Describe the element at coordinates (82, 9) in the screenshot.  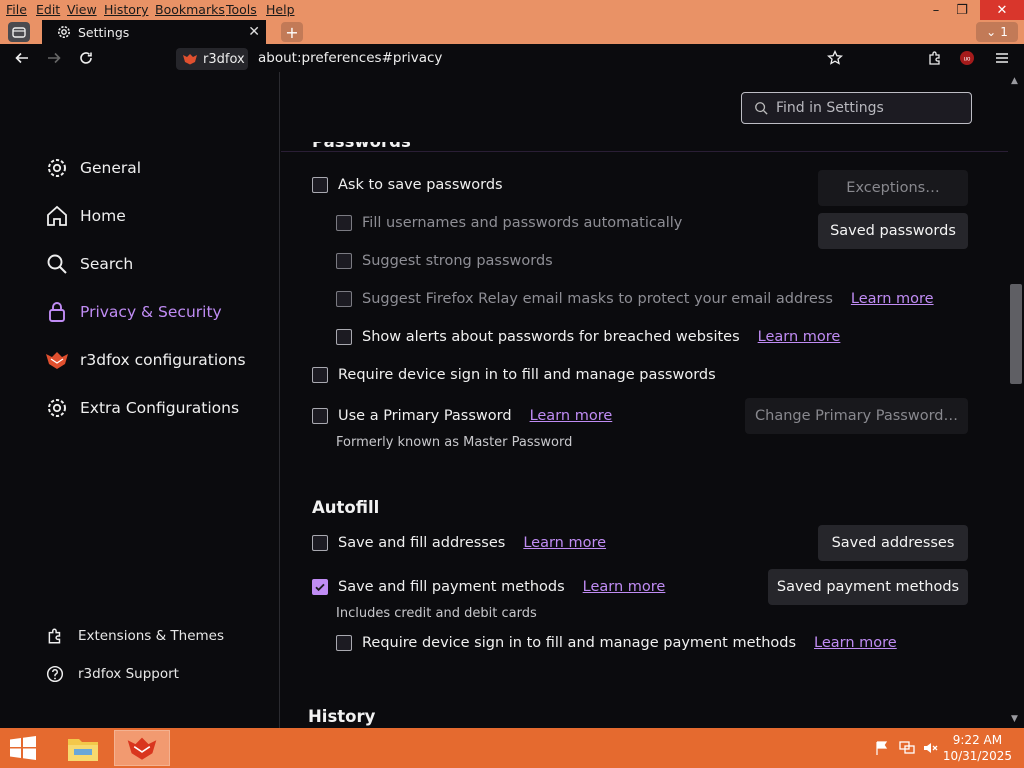
I see `menu-view: View` at that location.